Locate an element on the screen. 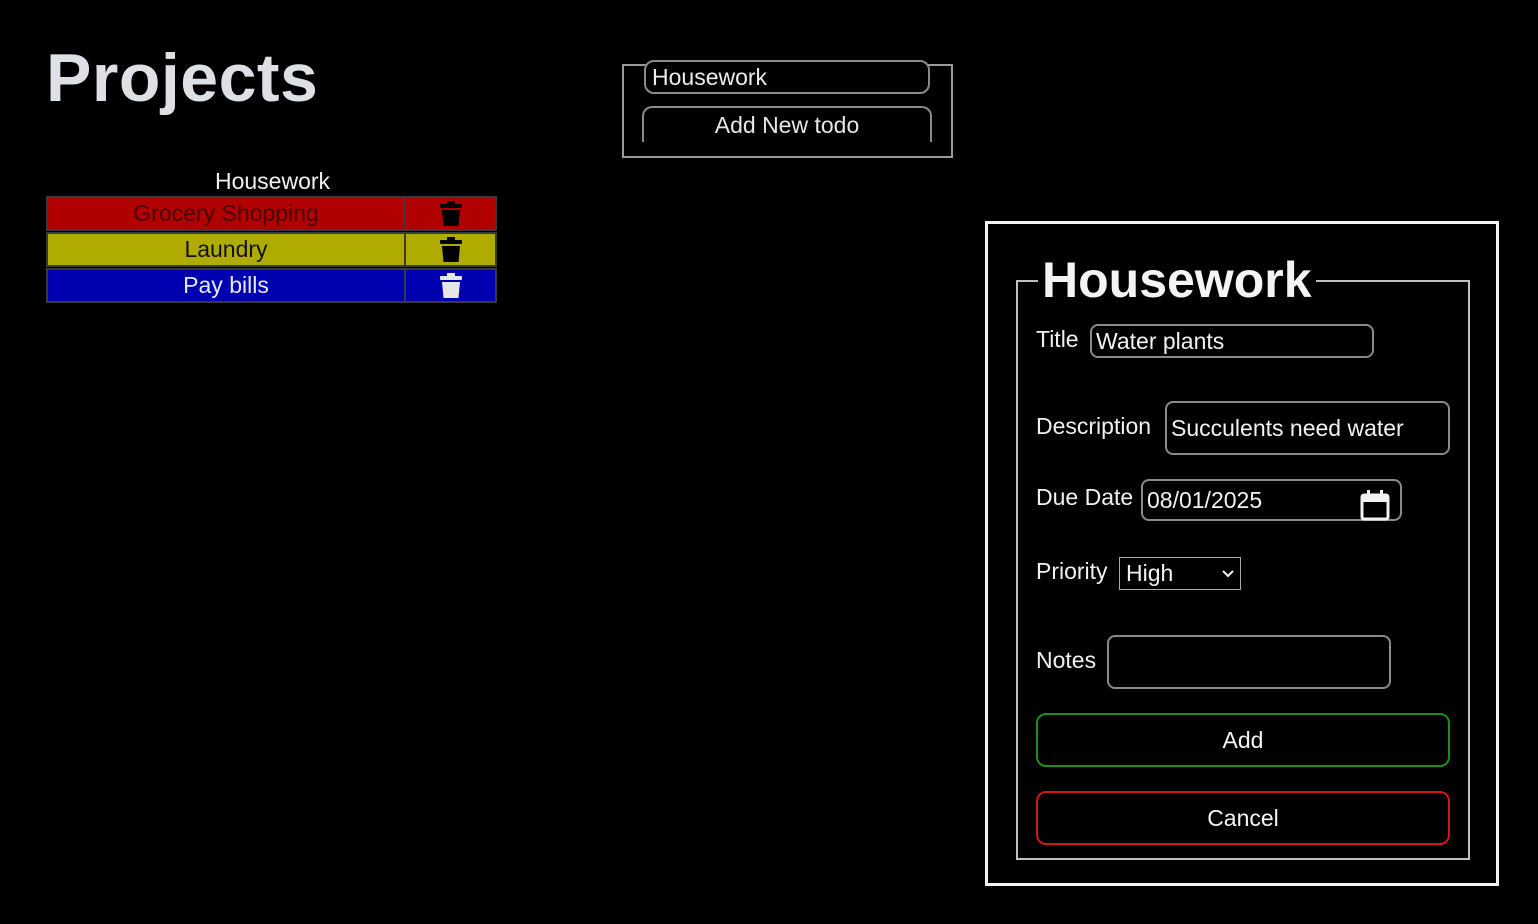  todo-title: Grocery Shopping is located at coordinates (226, 213).